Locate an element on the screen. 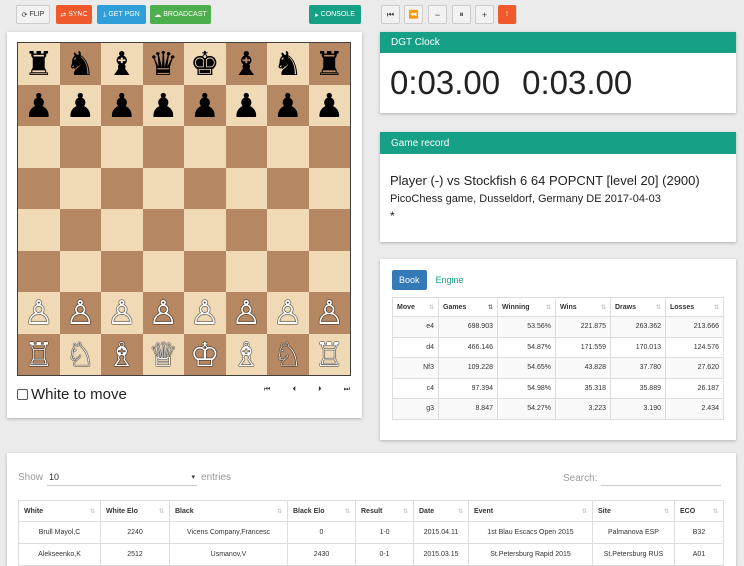 This screenshot has width=744, height=566. col-event: Event ⇅ is located at coordinates (530, 511).